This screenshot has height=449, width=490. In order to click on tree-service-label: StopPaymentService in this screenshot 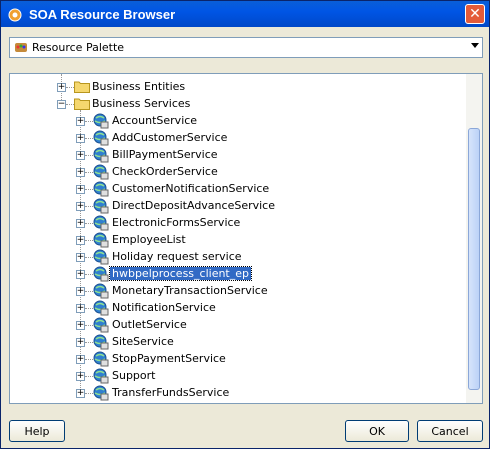, I will do `click(169, 358)`.